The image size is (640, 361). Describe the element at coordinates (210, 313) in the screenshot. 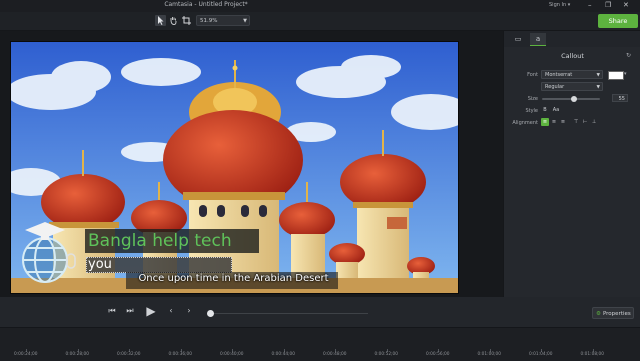

I see `playhead-knob` at that location.